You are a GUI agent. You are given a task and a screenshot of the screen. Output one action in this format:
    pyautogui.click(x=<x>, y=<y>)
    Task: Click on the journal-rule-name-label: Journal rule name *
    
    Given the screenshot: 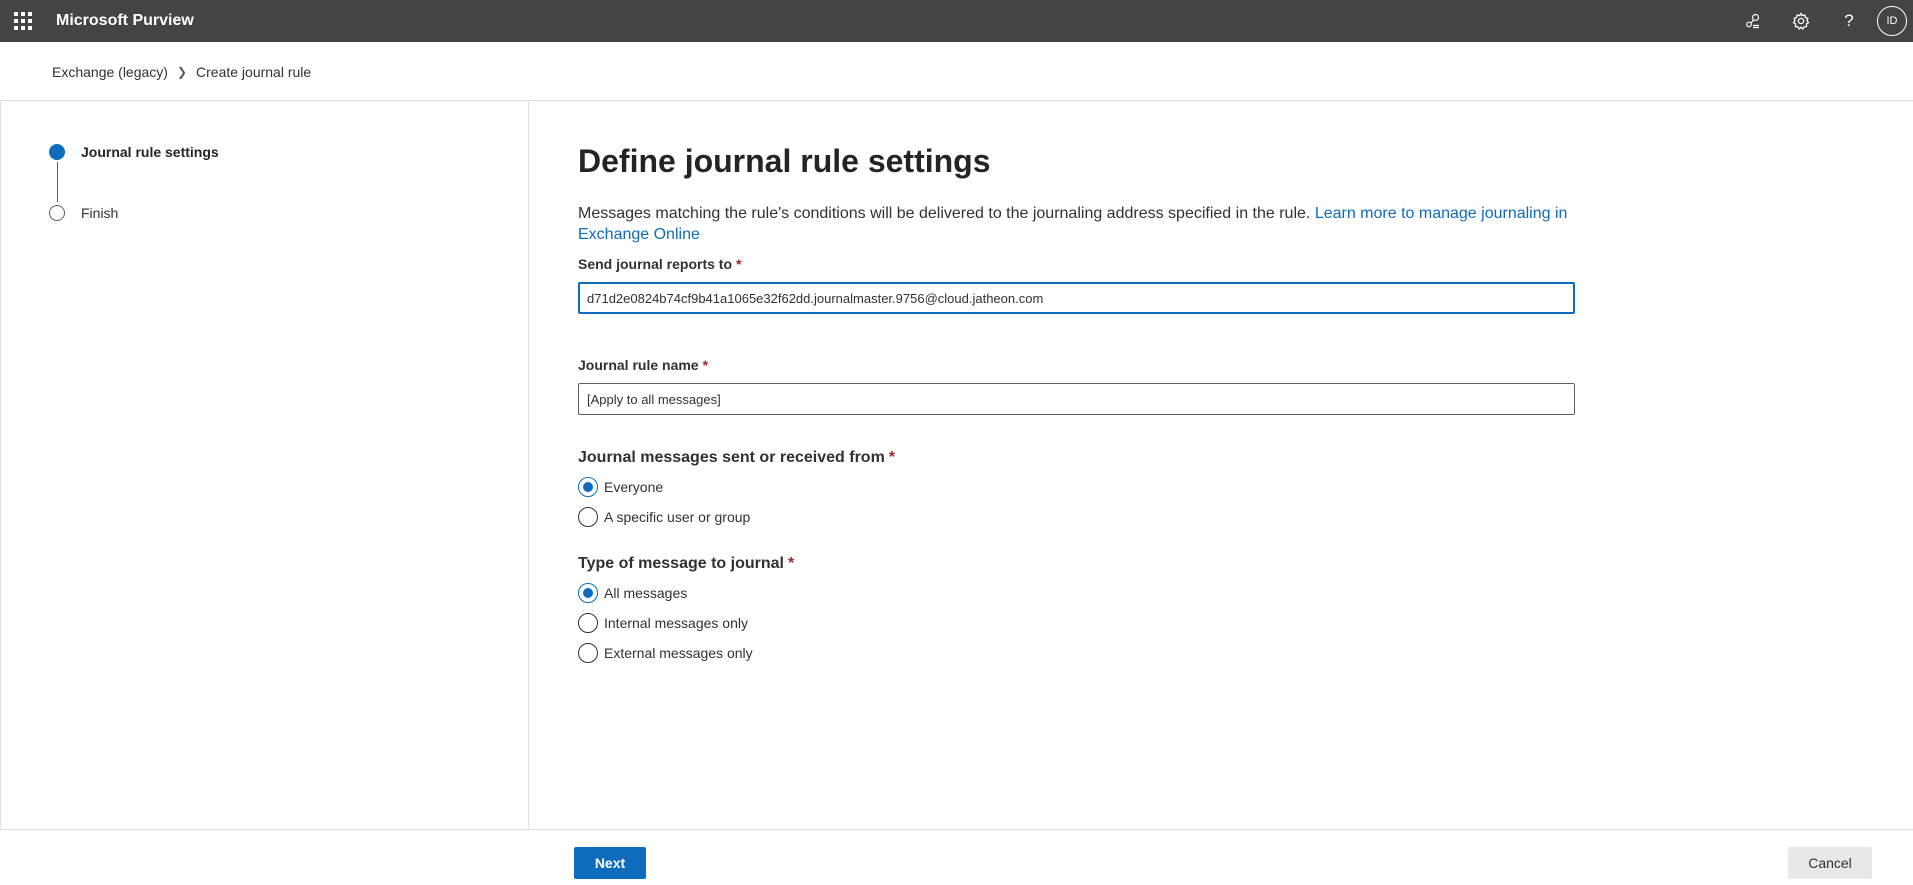 What is the action you would take?
    pyautogui.click(x=643, y=365)
    